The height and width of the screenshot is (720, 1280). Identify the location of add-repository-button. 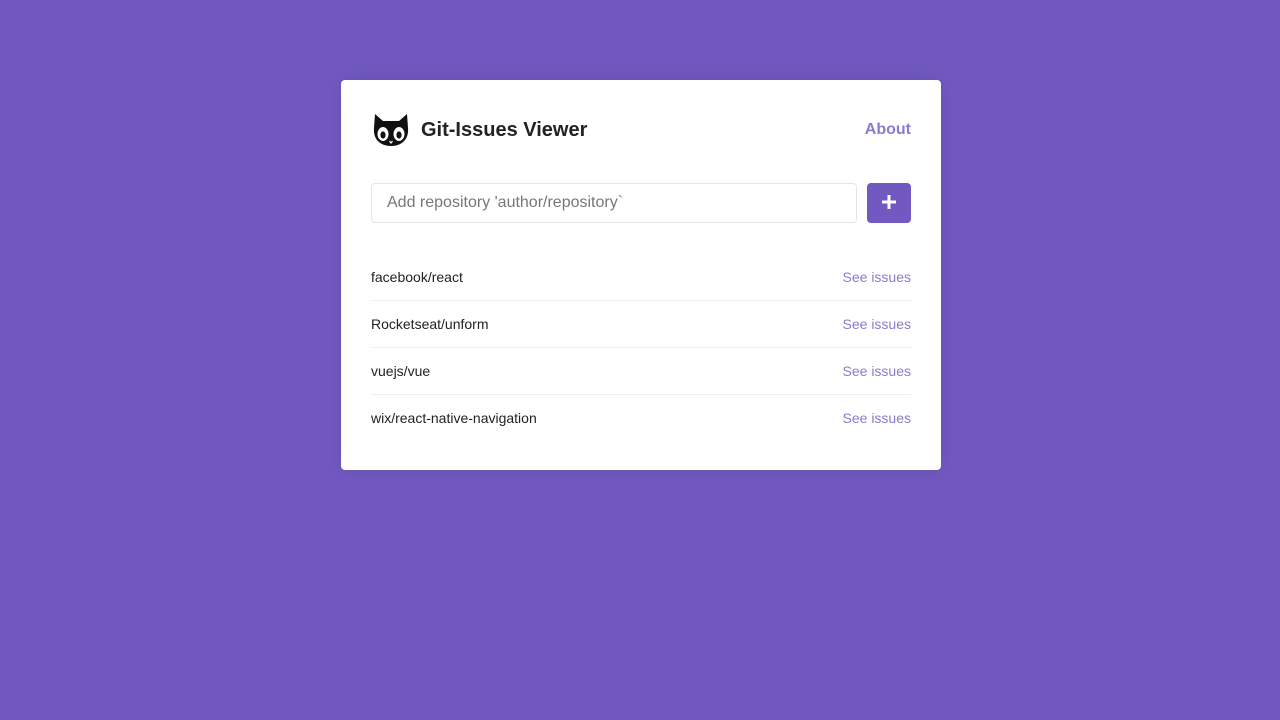
(889, 203).